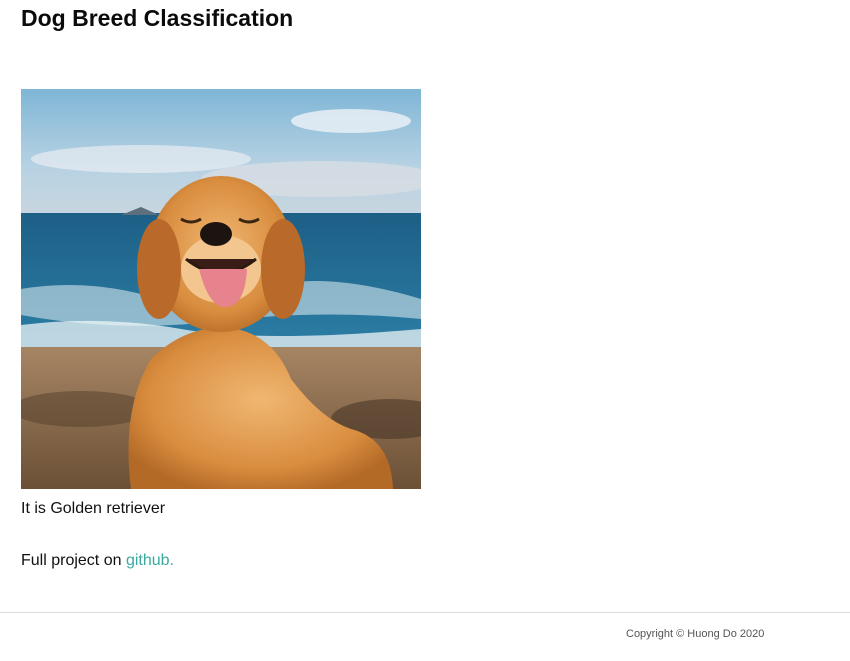  What do you see at coordinates (93, 508) in the screenshot?
I see `prediction-text: It is Golden retriever` at bounding box center [93, 508].